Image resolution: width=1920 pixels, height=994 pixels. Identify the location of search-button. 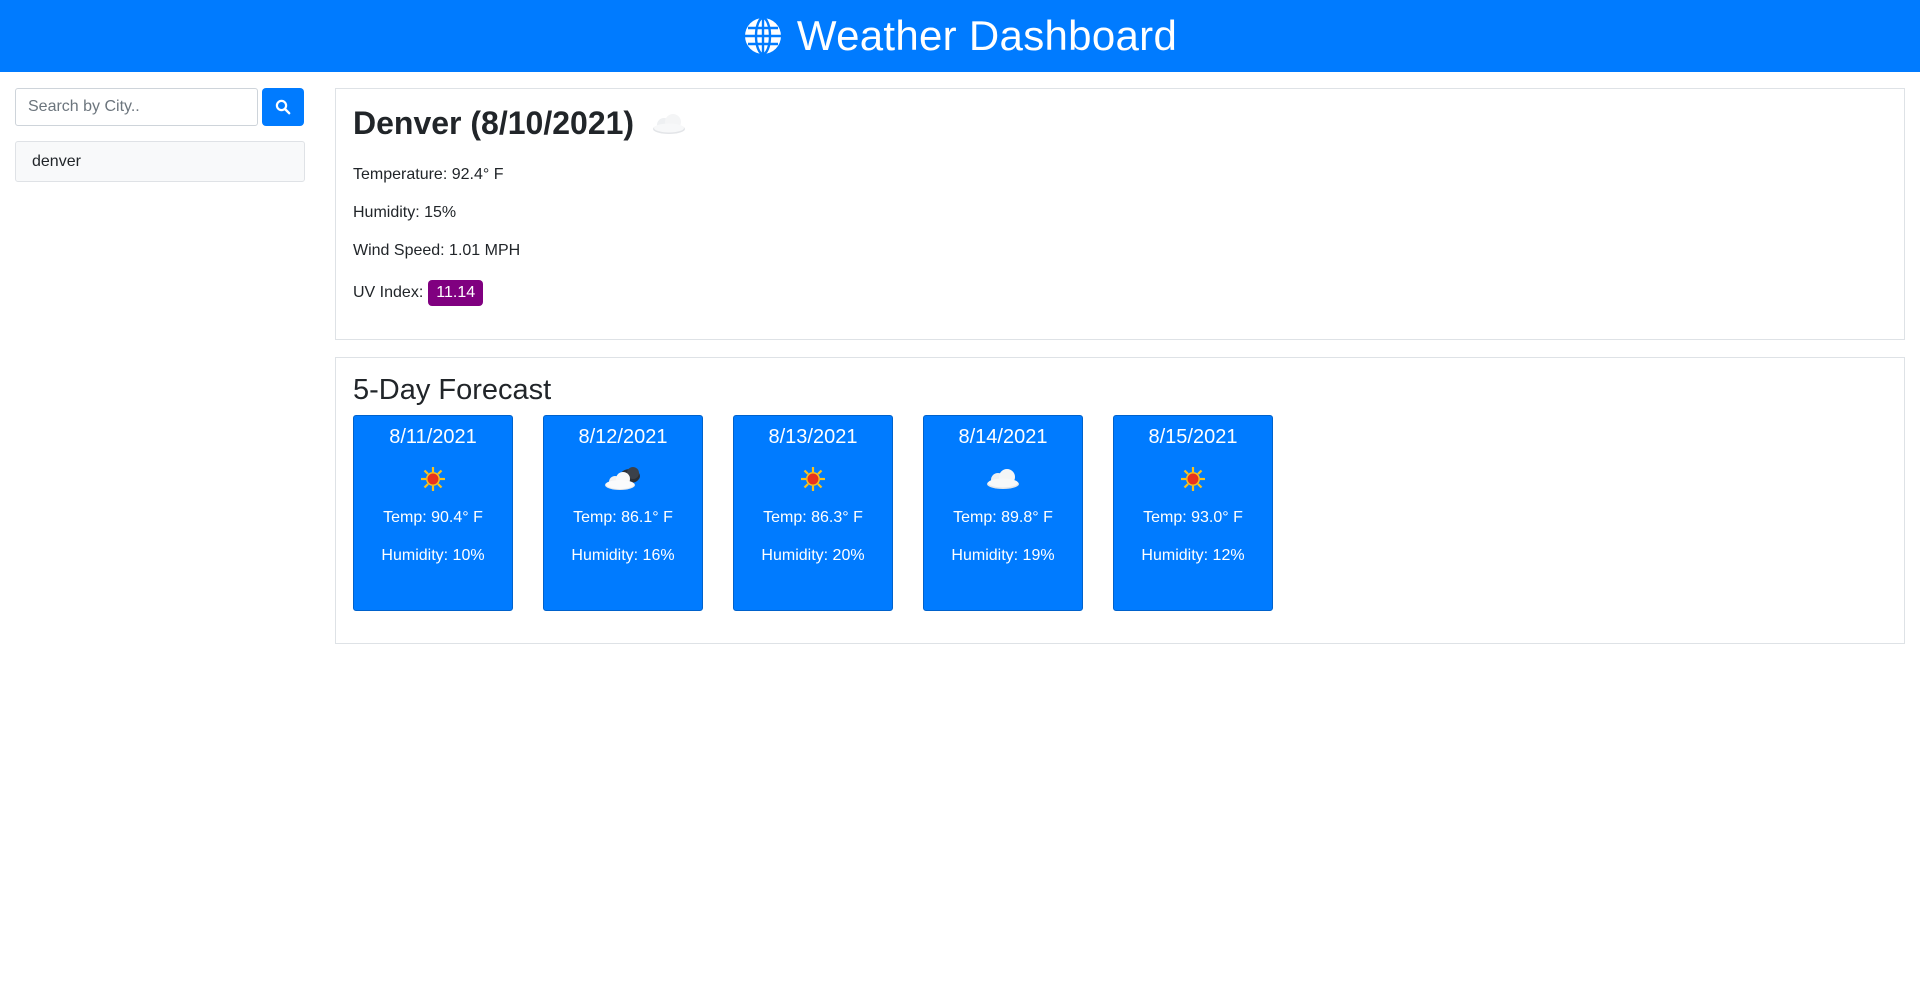
(283, 107).